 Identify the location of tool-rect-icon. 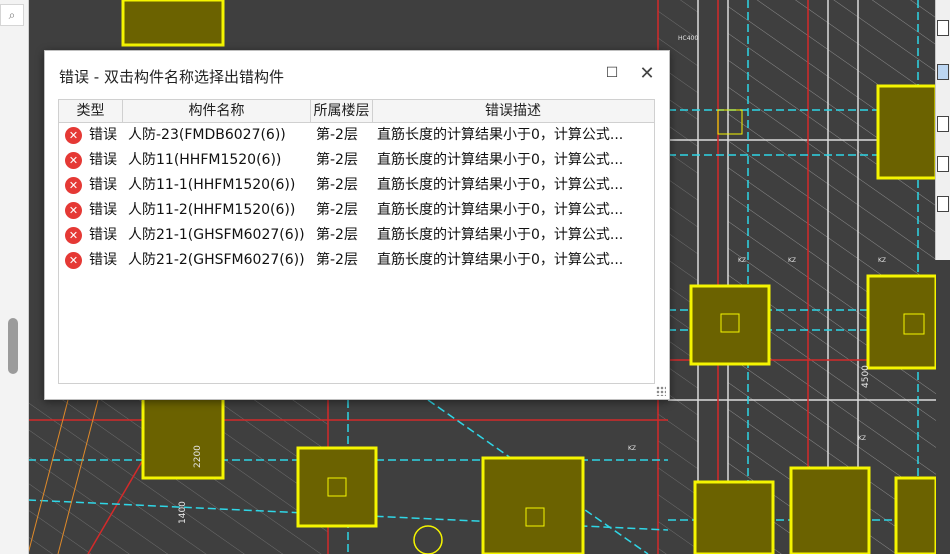
(943, 28).